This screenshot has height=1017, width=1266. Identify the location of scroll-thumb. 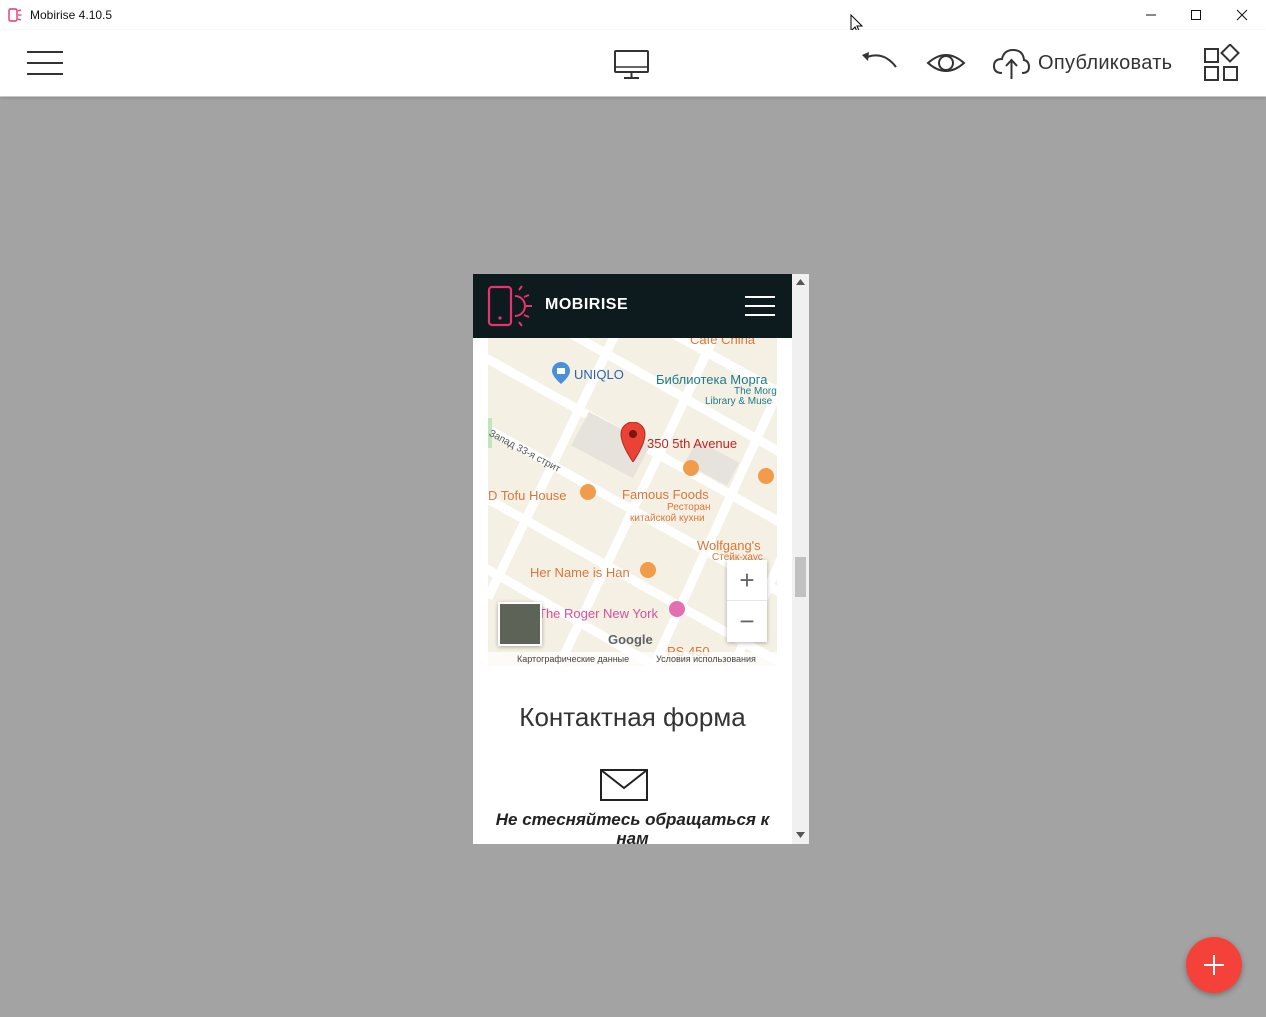
(800, 577).